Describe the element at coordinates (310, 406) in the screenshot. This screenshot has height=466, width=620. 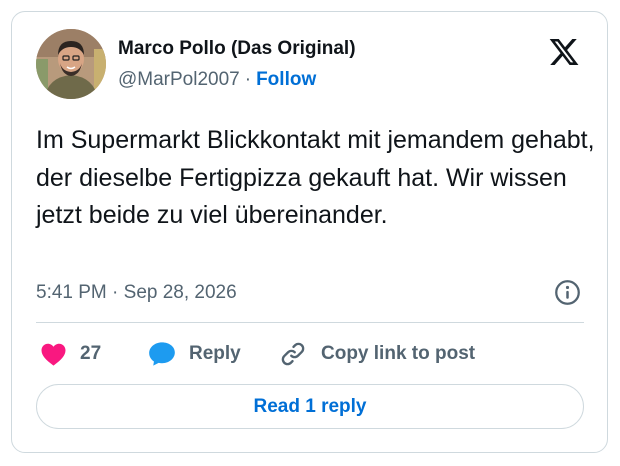
I see `read-replies-button: Read 1 reply` at that location.